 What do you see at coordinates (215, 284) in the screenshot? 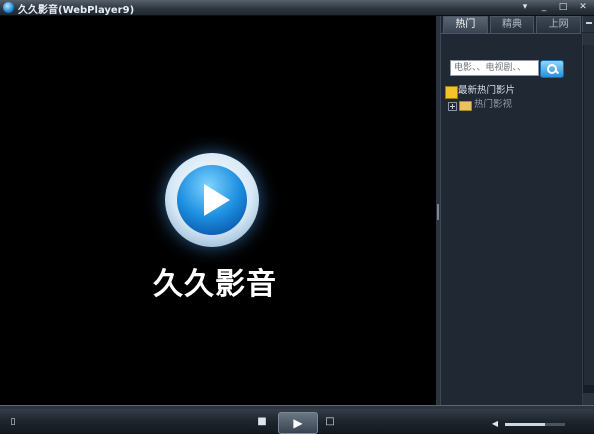
I see `player-brand-text: 久久影音` at bounding box center [215, 284].